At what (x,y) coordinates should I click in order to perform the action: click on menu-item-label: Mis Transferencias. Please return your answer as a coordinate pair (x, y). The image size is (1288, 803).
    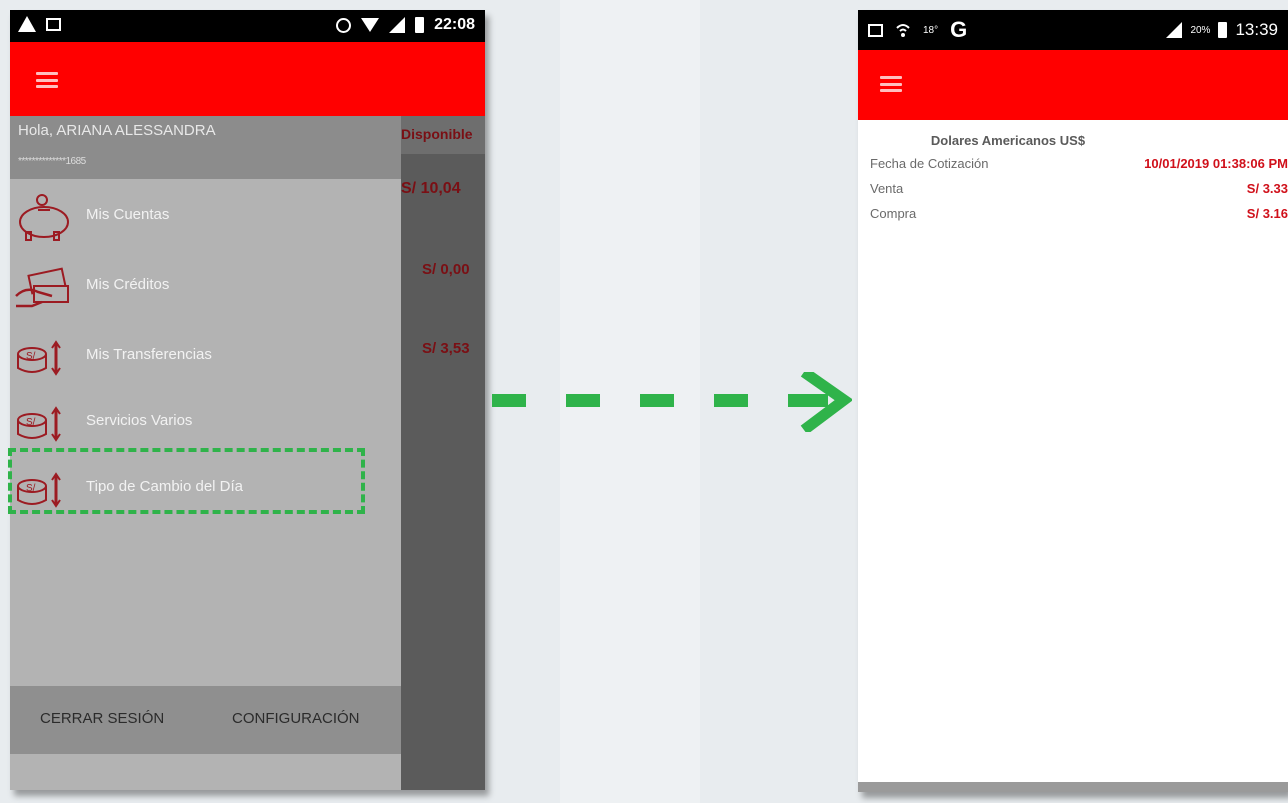
    Looking at the image, I should click on (149, 354).